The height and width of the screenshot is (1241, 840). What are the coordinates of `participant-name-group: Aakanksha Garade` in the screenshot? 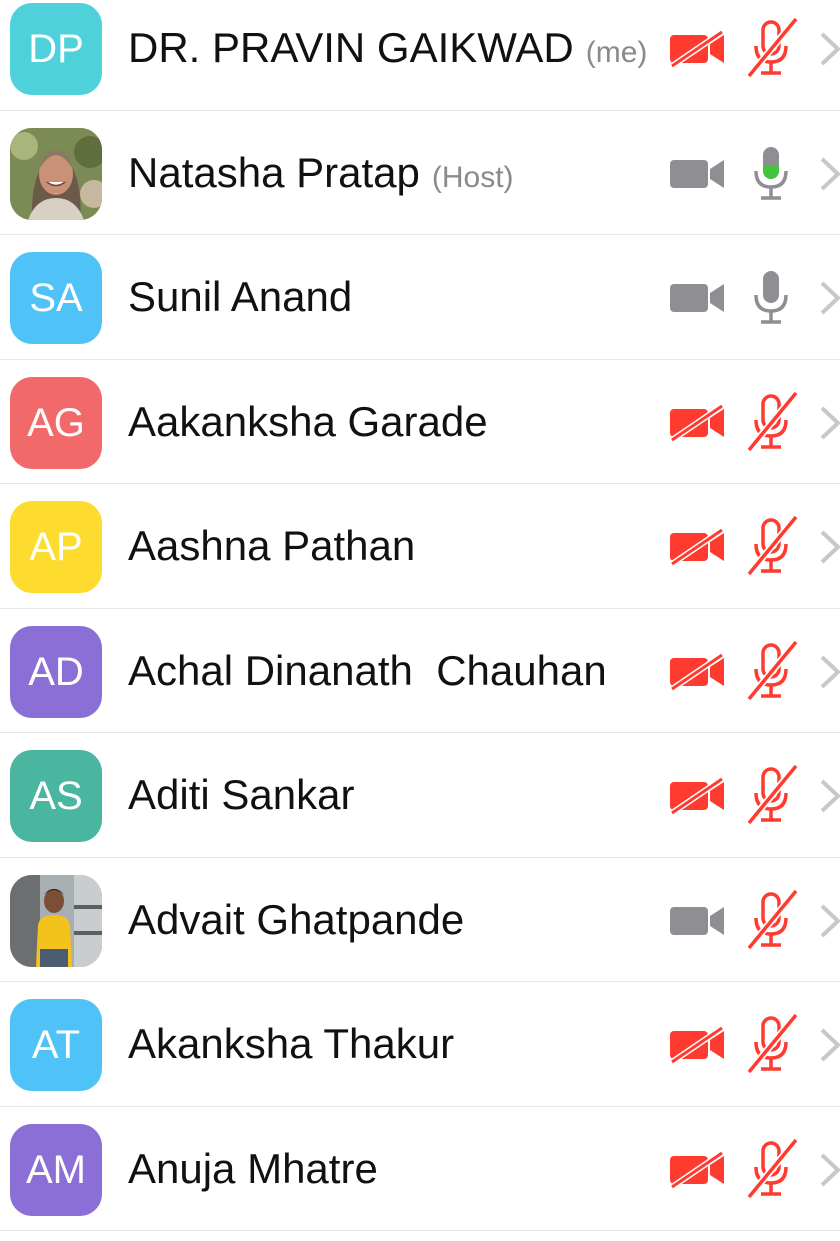 It's located at (308, 422).